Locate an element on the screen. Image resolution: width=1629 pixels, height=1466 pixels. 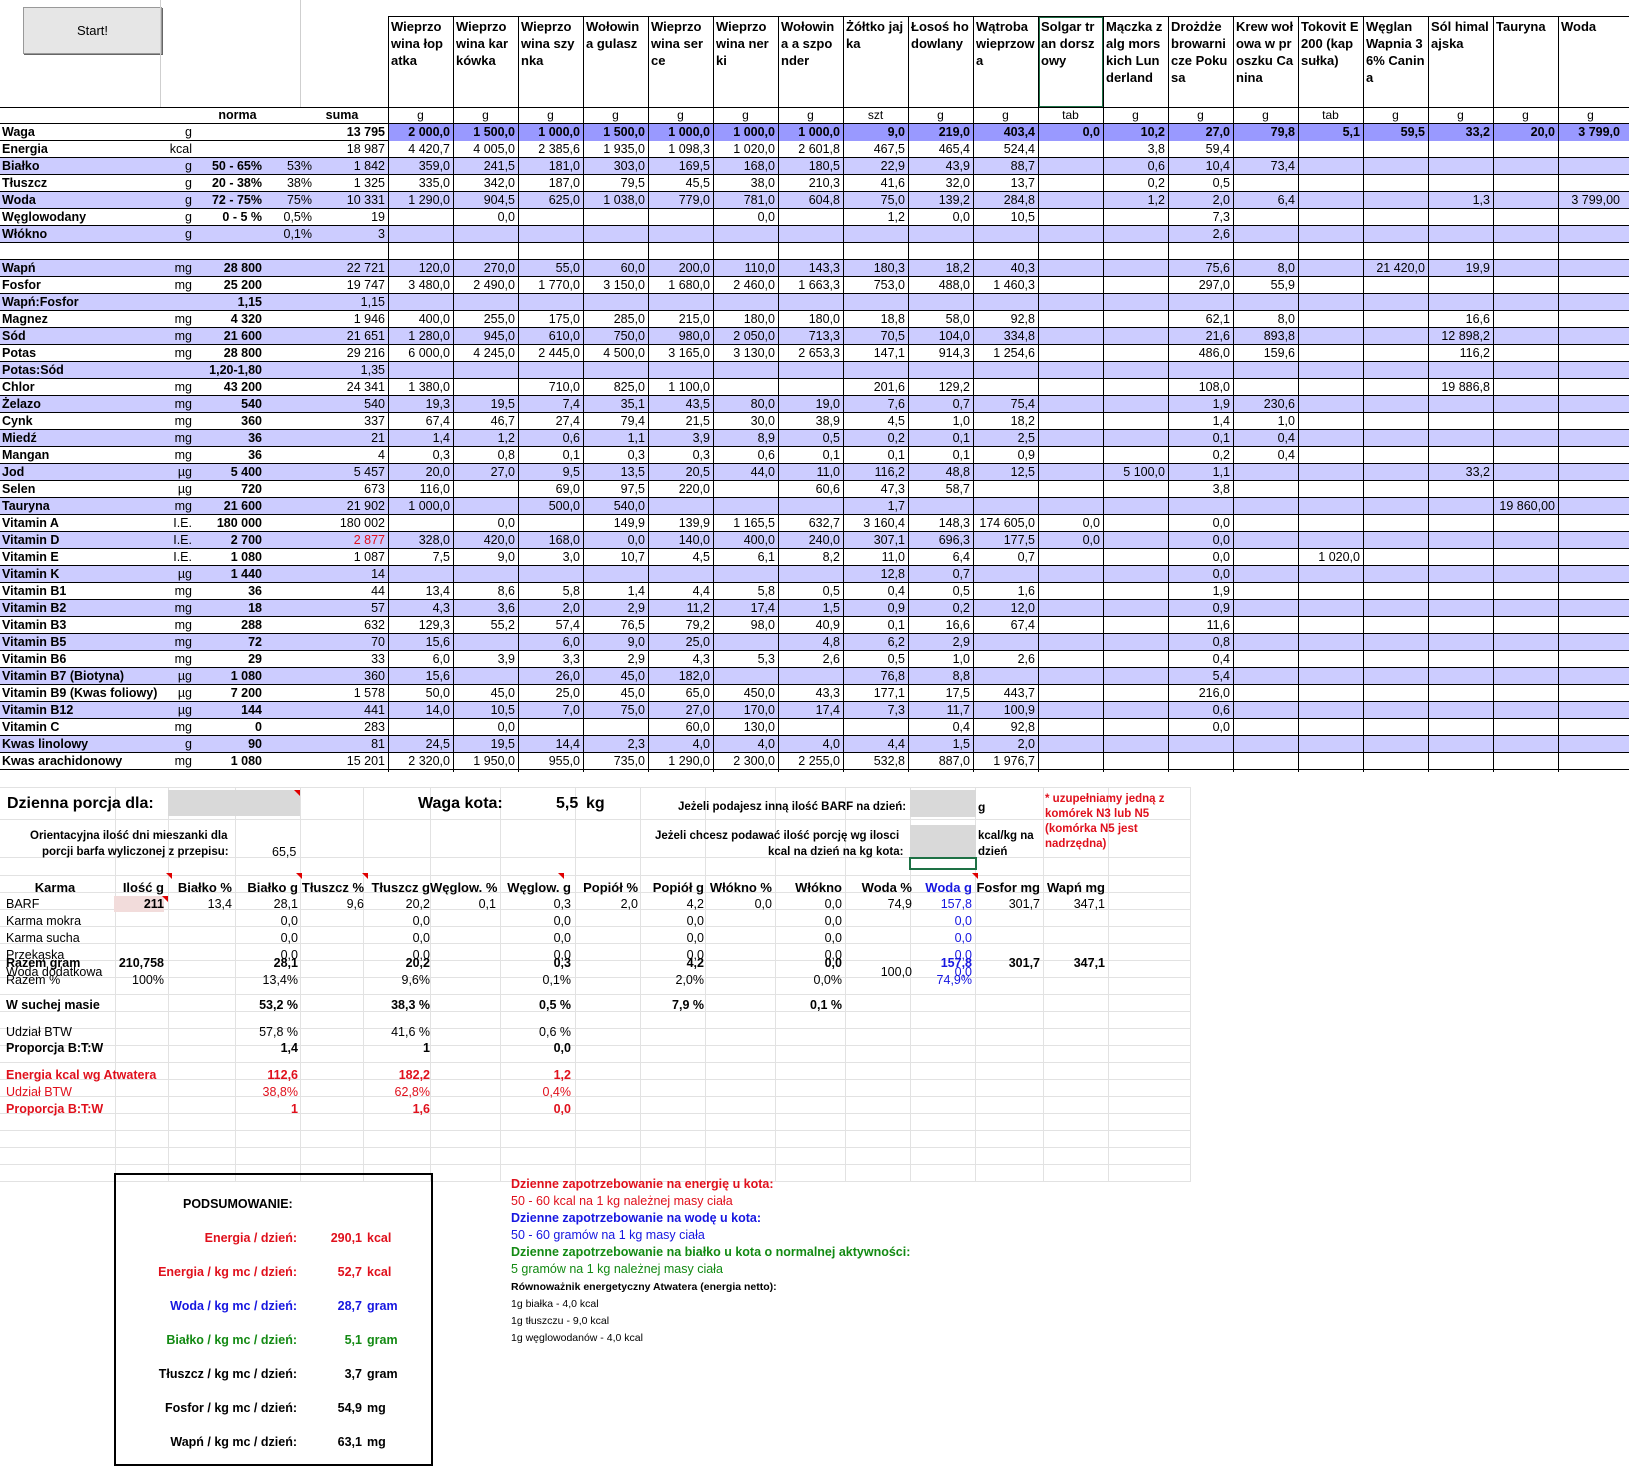
nutrient-value: 1 935,0 is located at coordinates (615, 149).